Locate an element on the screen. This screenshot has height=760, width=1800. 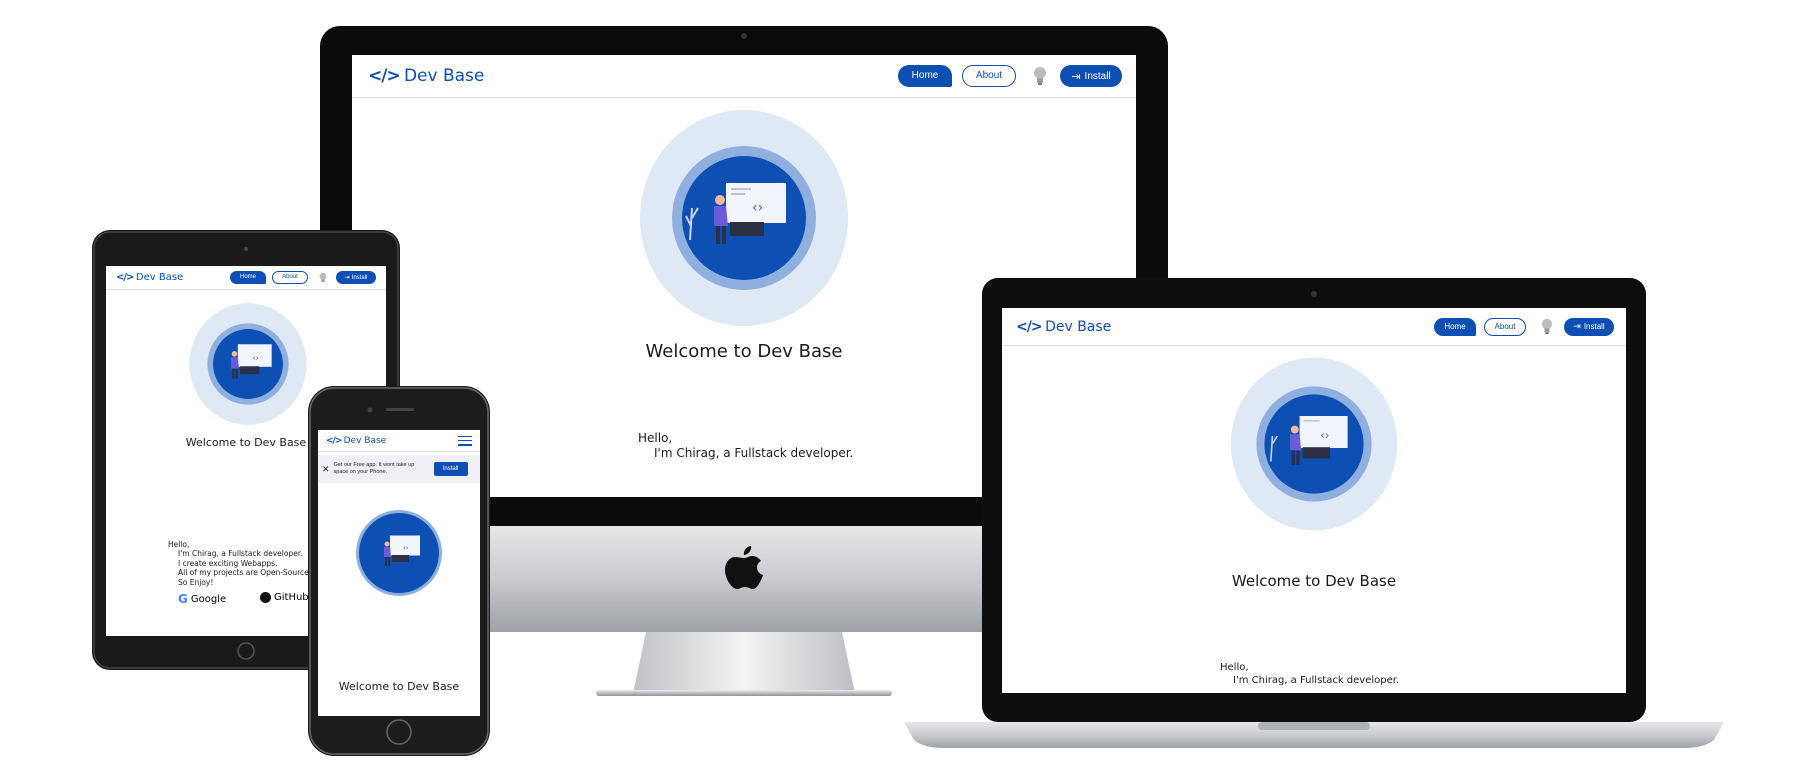
intro-line-open-source: All of my projects are Open-Source. is located at coordinates (245, 573).